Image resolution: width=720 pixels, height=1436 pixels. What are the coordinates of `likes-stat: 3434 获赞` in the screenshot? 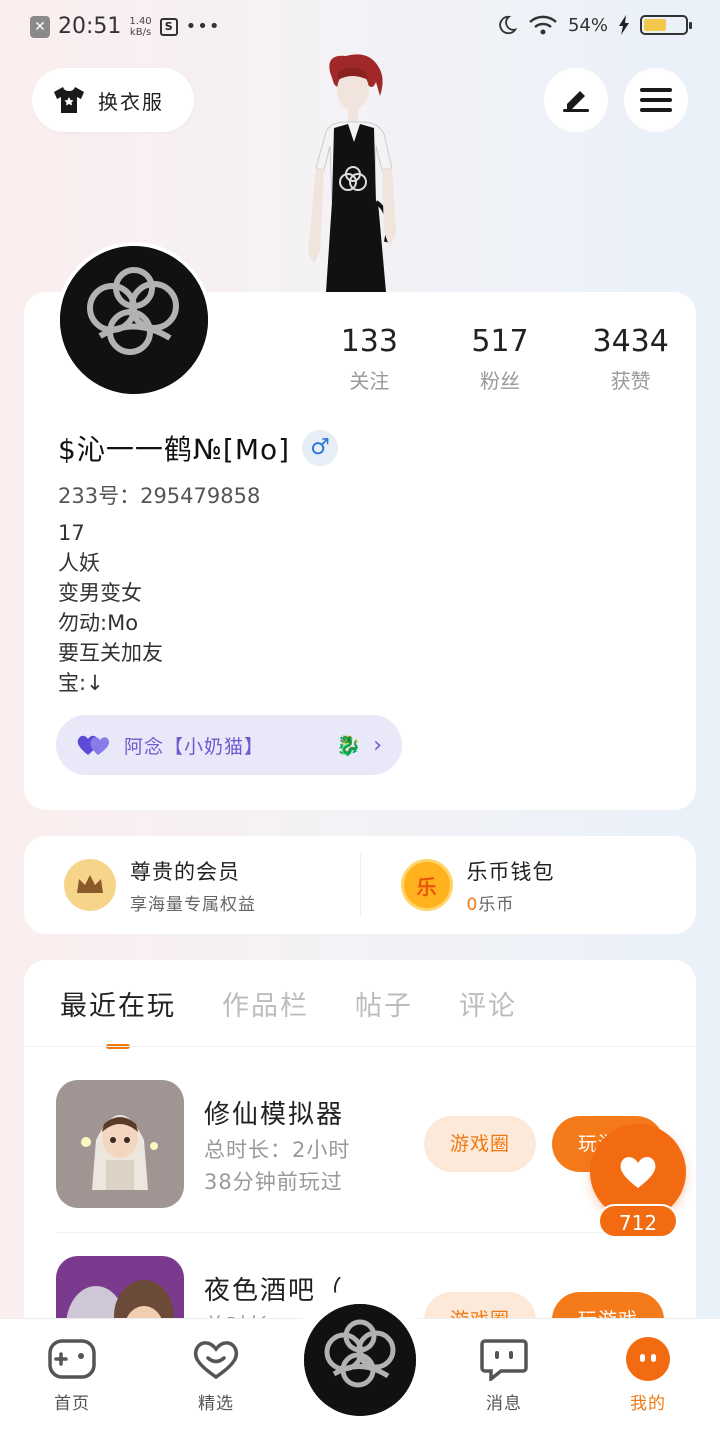 It's located at (630, 359).